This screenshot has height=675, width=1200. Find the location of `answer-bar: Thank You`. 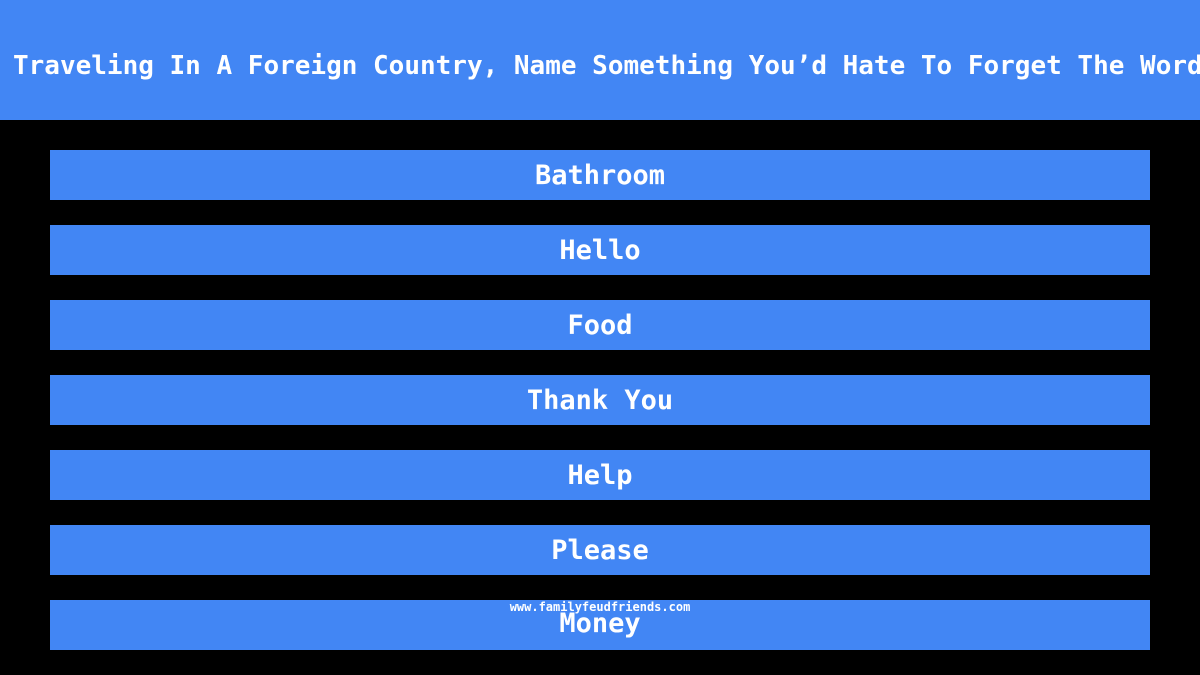

answer-bar: Thank You is located at coordinates (600, 400).